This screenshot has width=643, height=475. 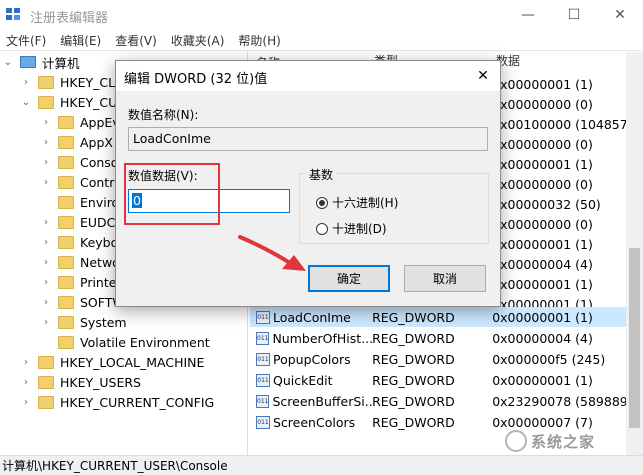 I want to click on radio-decimal: 十进制(D), so click(x=351, y=228).